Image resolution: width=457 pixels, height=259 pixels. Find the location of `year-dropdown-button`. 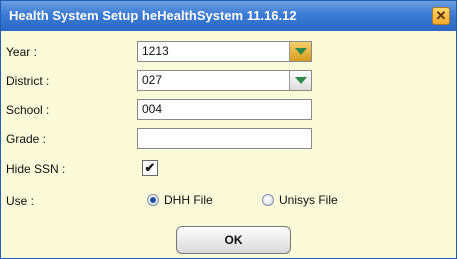

year-dropdown-button is located at coordinates (300, 51).